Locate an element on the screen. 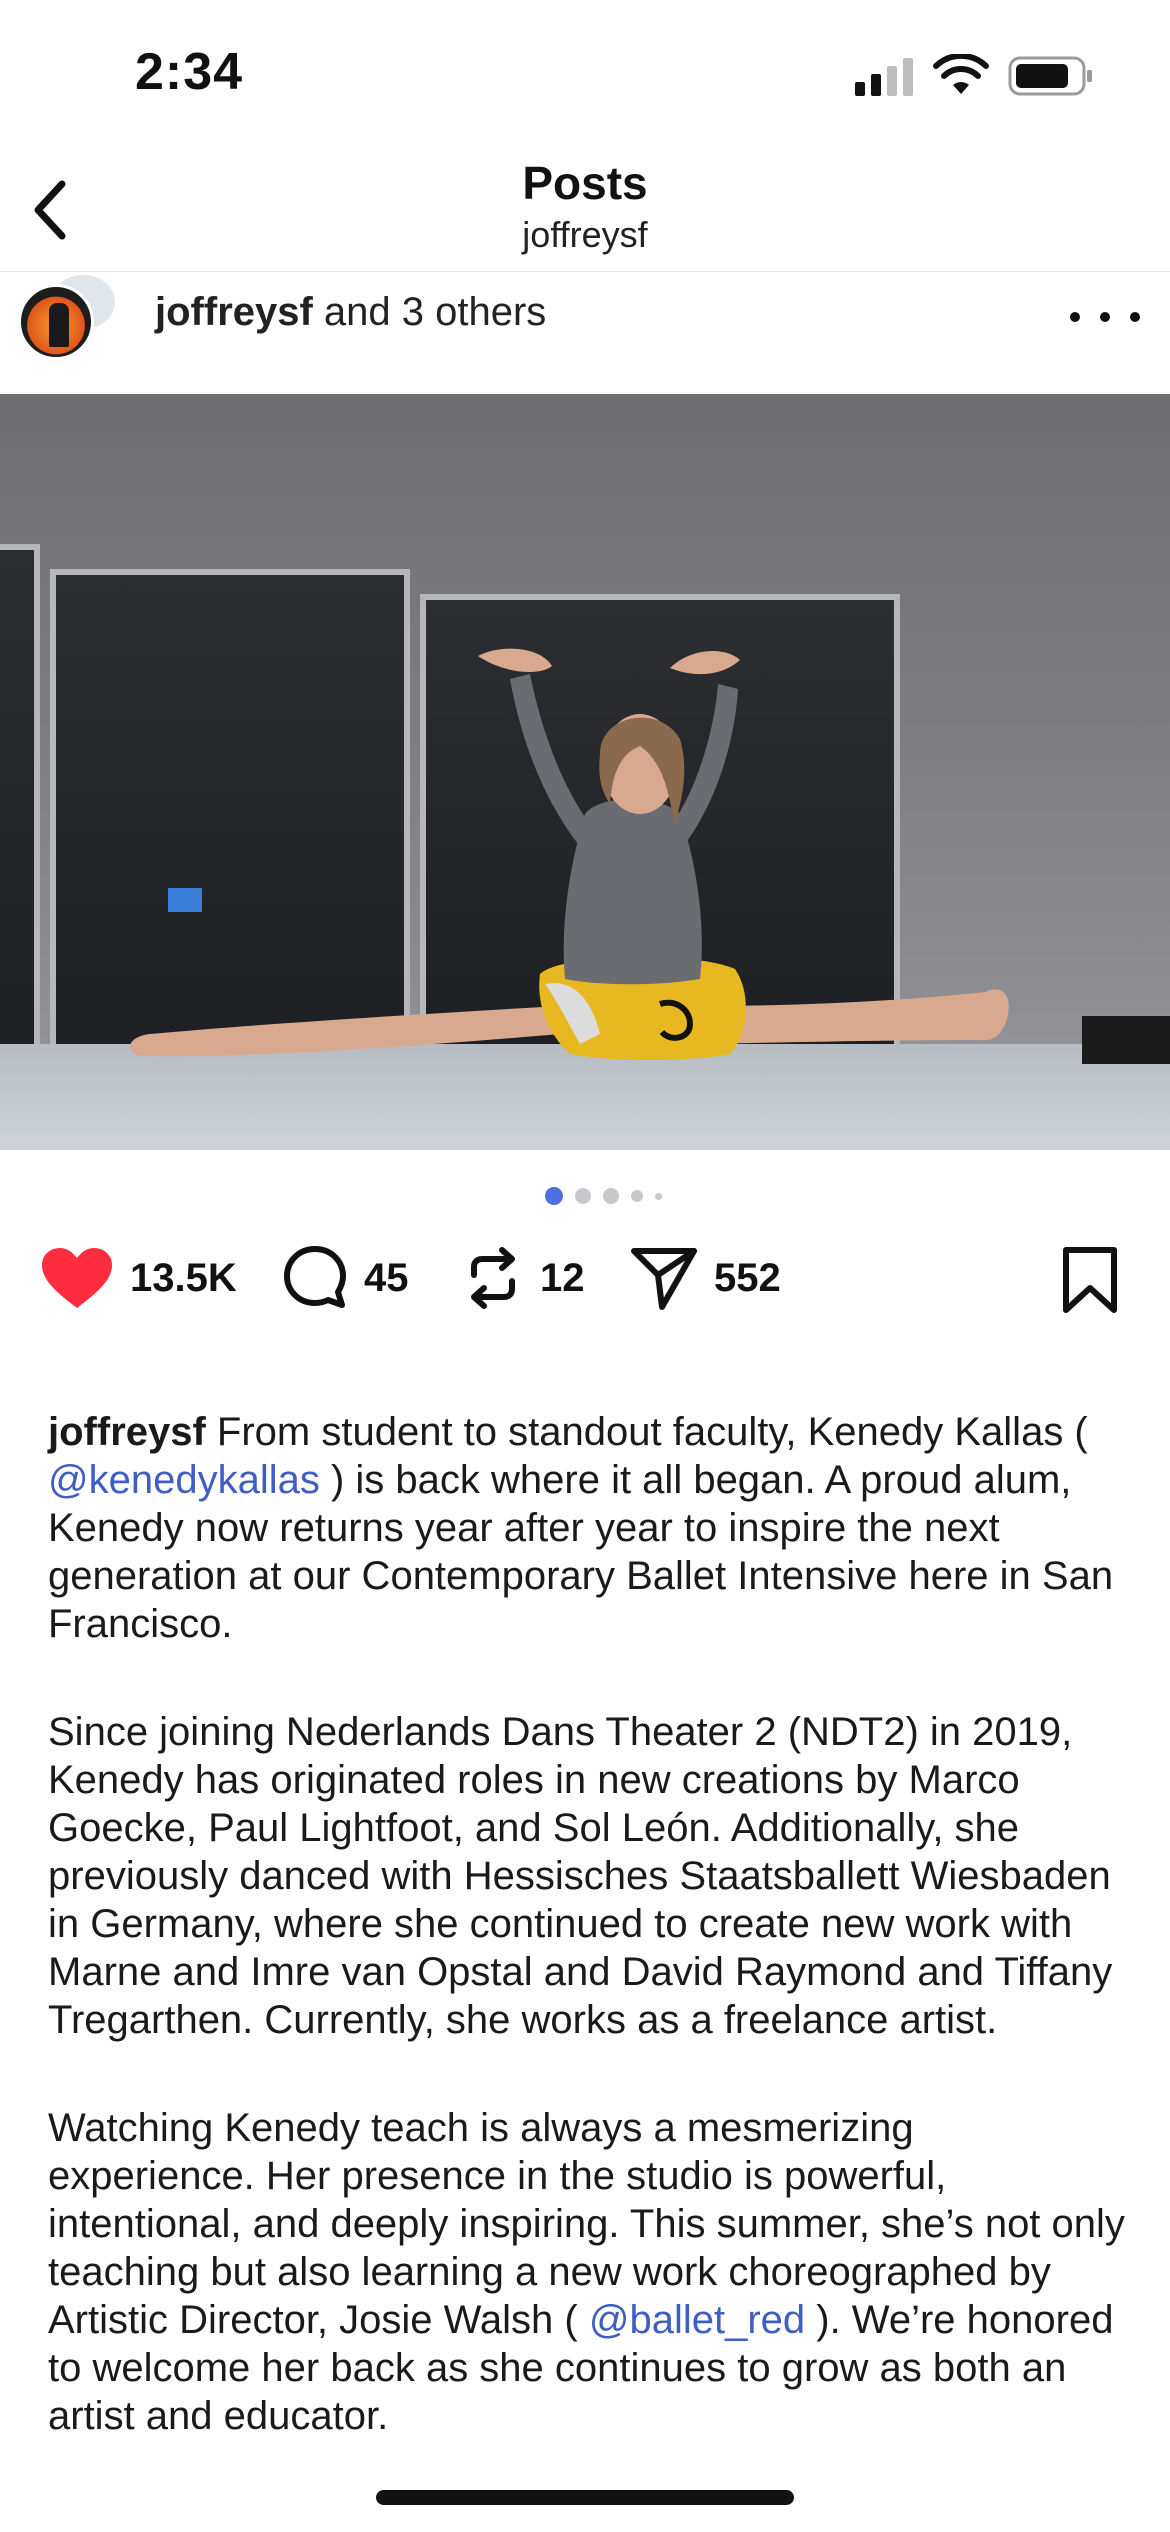 The height and width of the screenshot is (2532, 1170). cellular-signal-icon is located at coordinates (884, 77).